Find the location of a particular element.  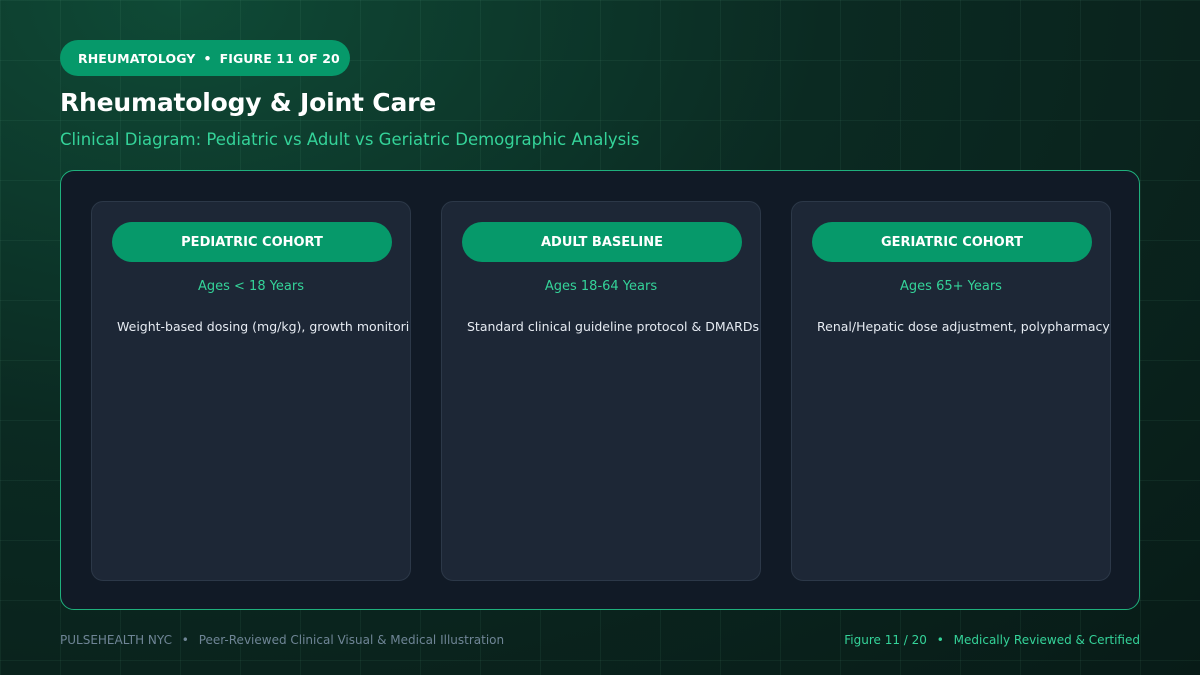

cohort-heading: GERIATRIC COHORT is located at coordinates (952, 242).